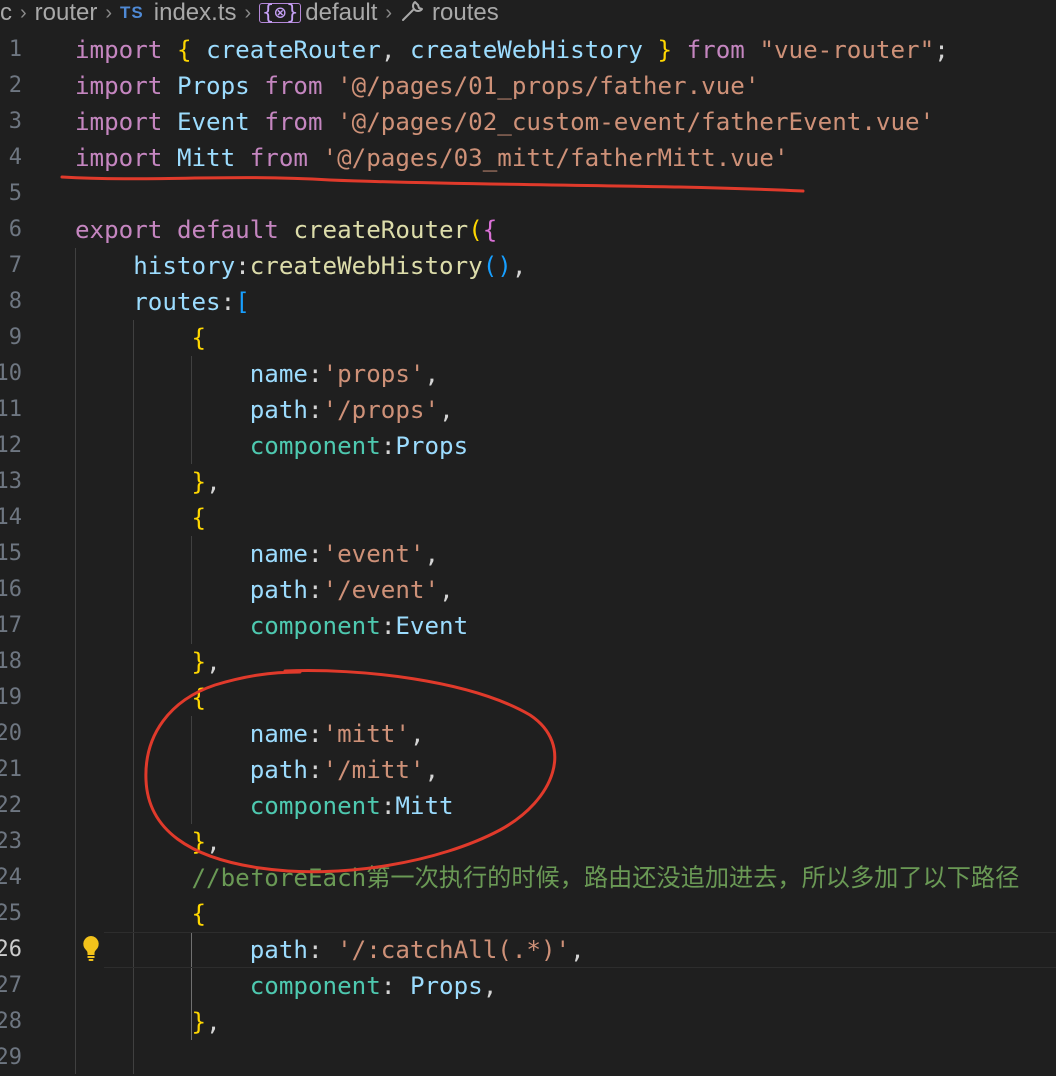 This screenshot has height=1076, width=1056. What do you see at coordinates (11, 949) in the screenshot?
I see `line-number: 26` at bounding box center [11, 949].